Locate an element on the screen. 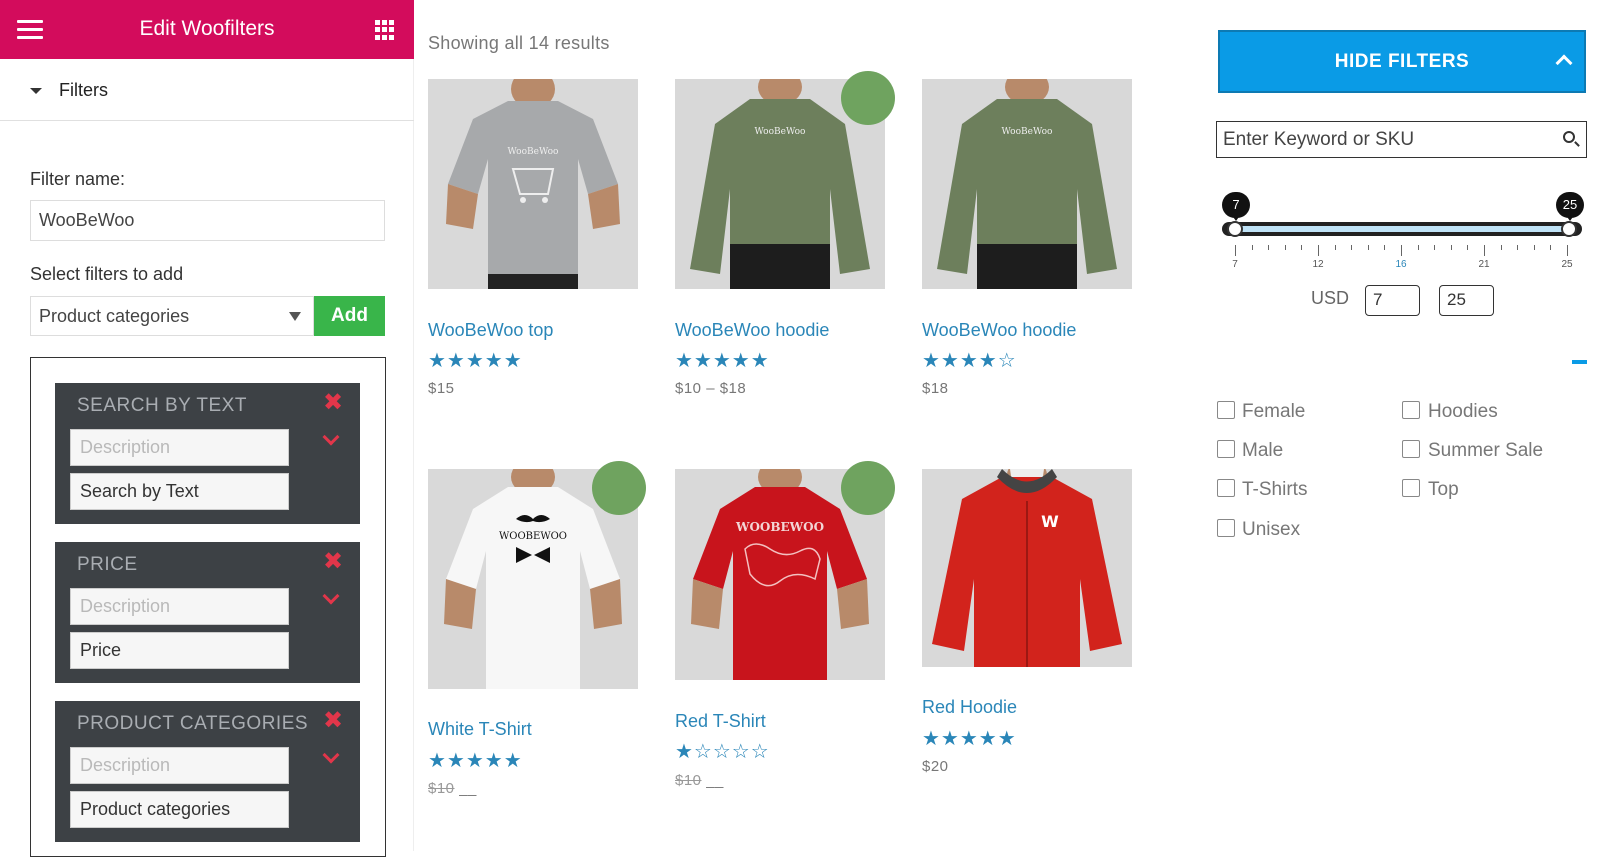 The width and height of the screenshot is (1600, 857). price-min-bubble: 7 is located at coordinates (1236, 206).